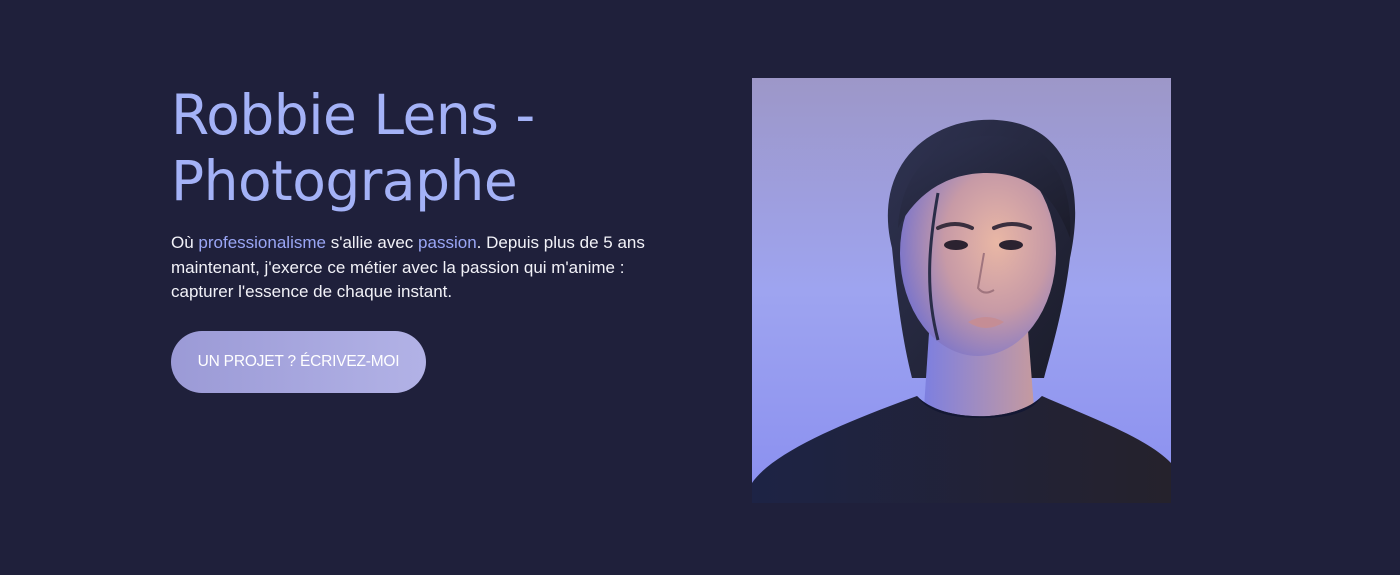 The width and height of the screenshot is (1400, 575). I want to click on contact-cta-button: UN PROJET ? ÉCRIVEZ-MOI, so click(298, 362).